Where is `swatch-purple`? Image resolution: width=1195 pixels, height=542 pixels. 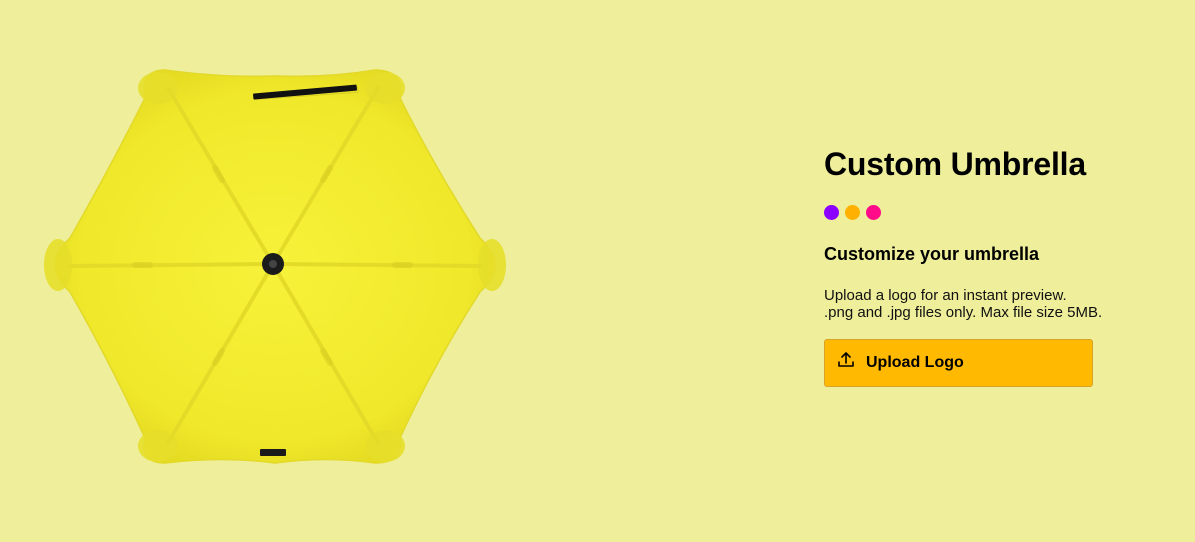
swatch-purple is located at coordinates (831, 212).